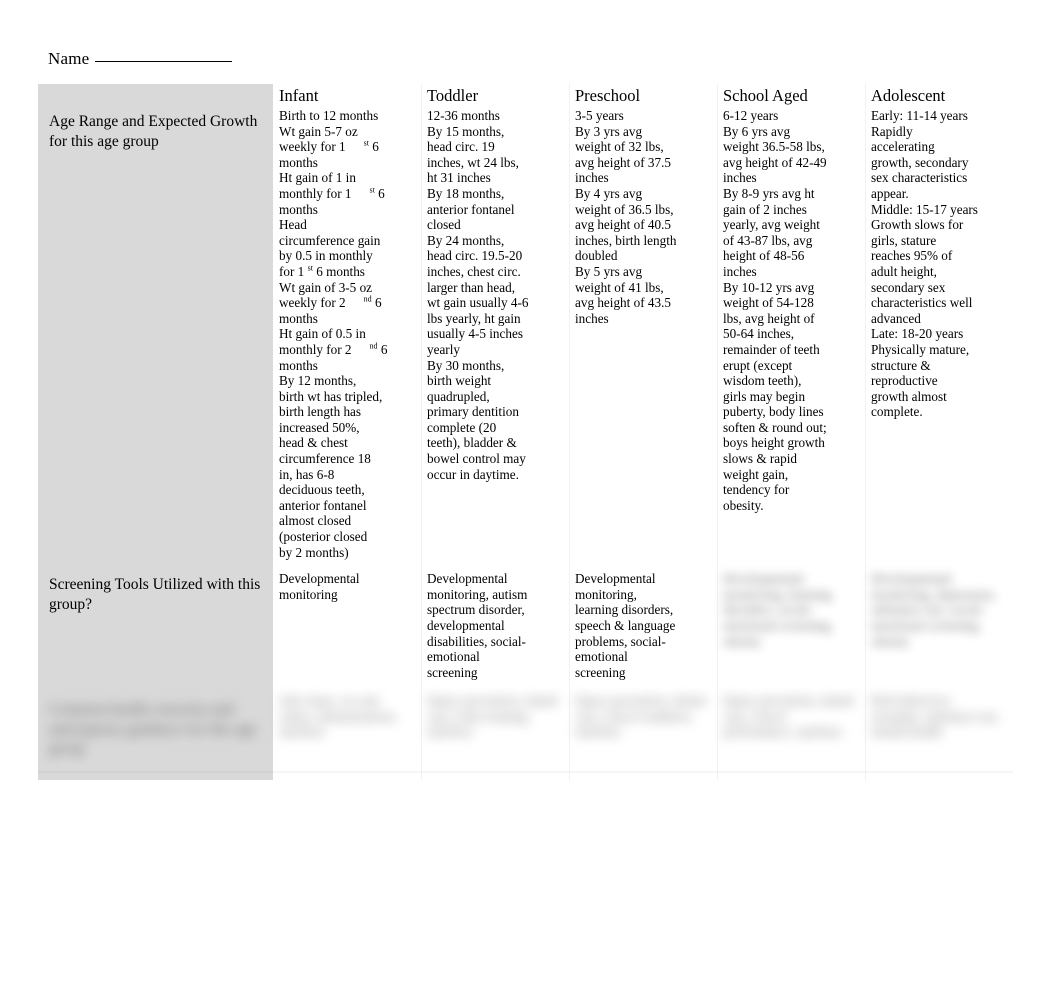 This screenshot has height=1006, width=1062. Describe the element at coordinates (608, 95) in the screenshot. I see `column-header-preschool: Preschool` at that location.